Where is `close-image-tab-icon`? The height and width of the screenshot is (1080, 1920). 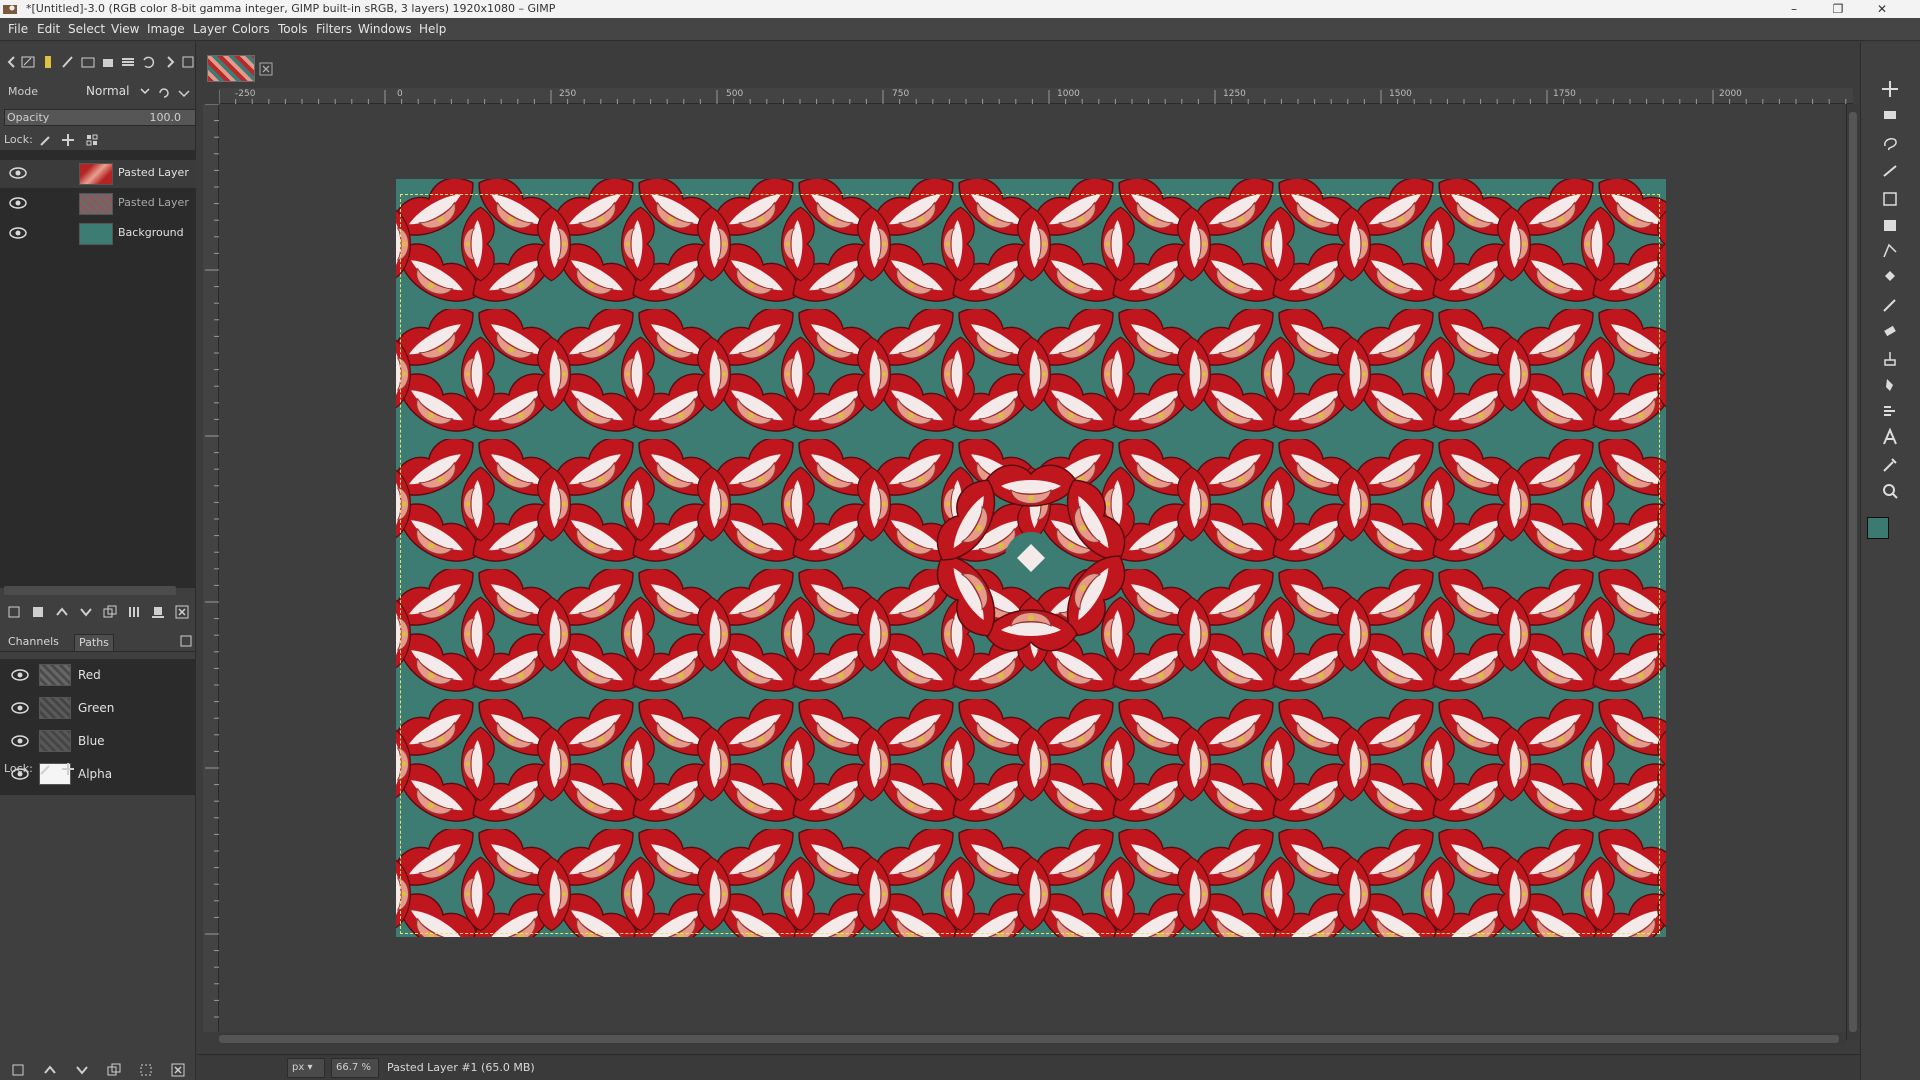
close-image-tab-icon is located at coordinates (266, 69).